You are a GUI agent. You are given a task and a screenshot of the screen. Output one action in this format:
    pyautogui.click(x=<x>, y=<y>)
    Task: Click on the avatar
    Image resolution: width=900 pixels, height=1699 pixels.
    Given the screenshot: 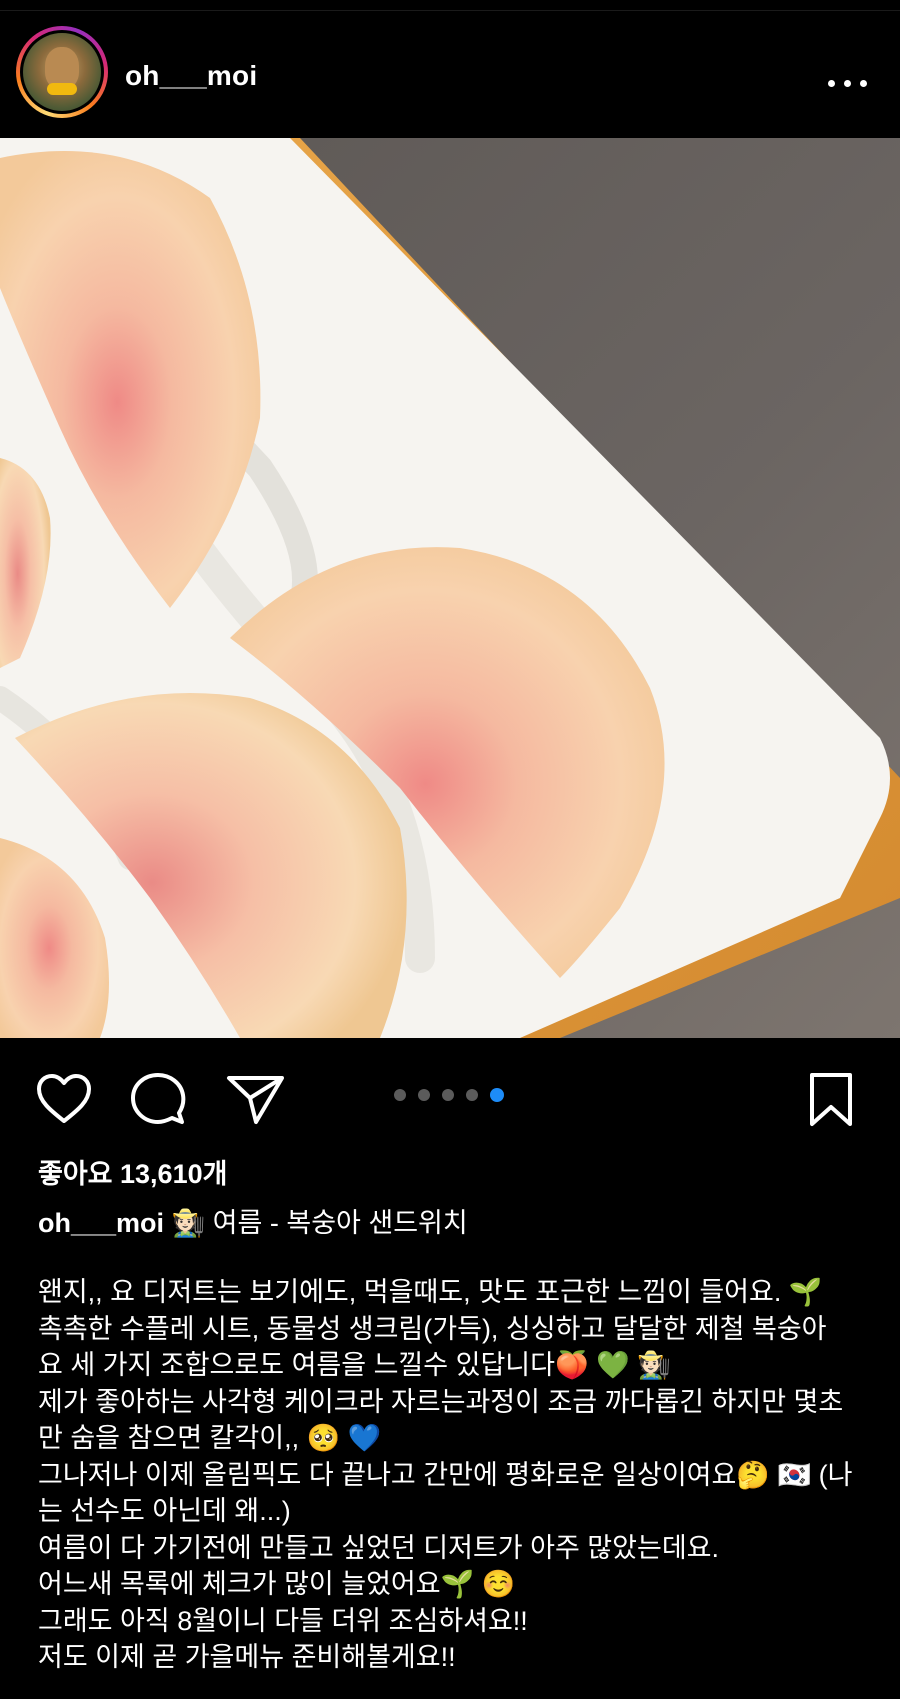 What is the action you would take?
    pyautogui.click(x=62, y=72)
    